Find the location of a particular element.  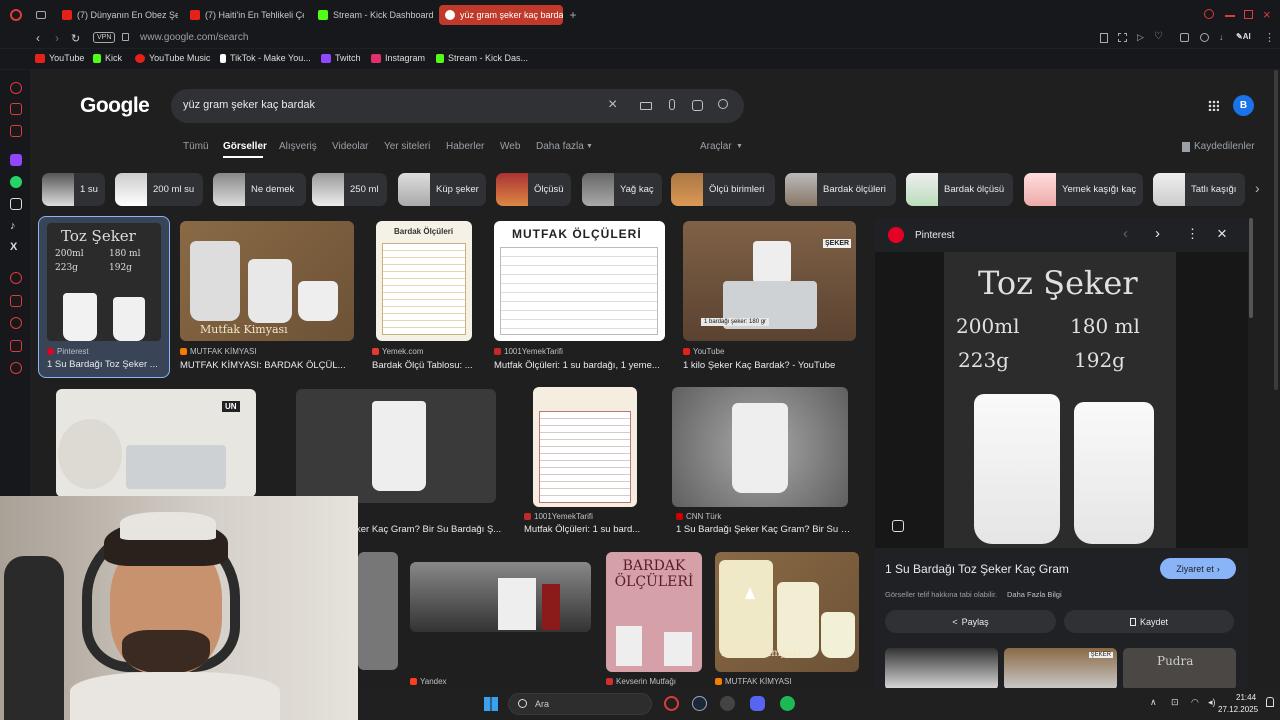

notifications-icon is located at coordinates (1204, 37).